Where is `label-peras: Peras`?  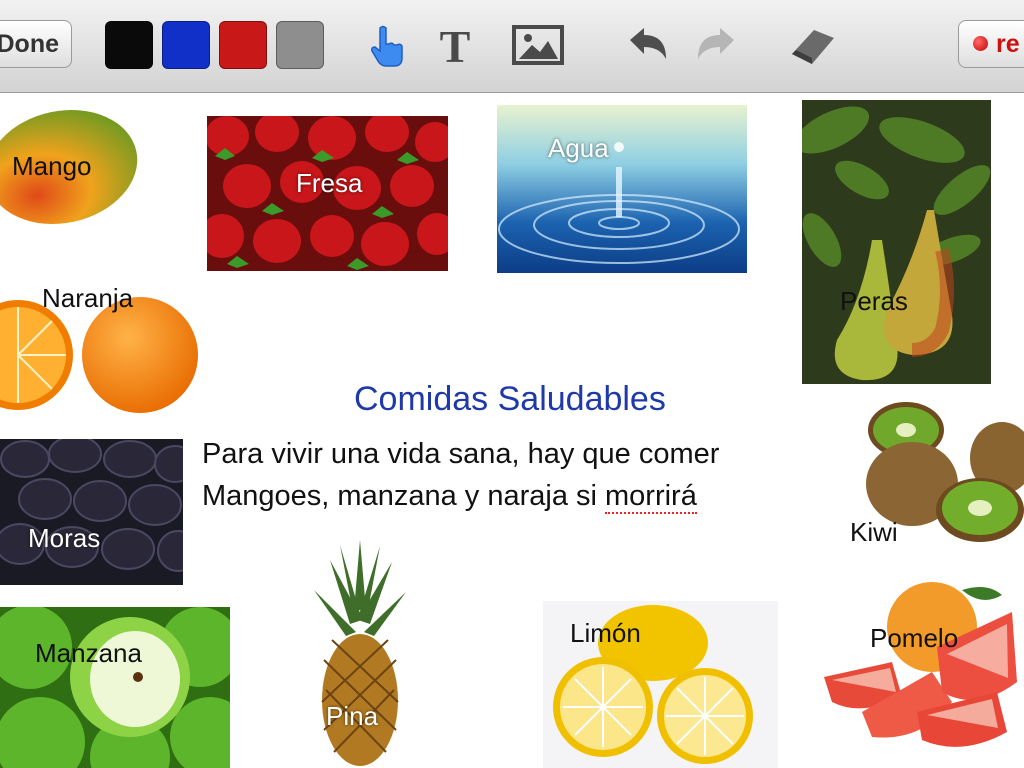
label-peras: Peras is located at coordinates (874, 301).